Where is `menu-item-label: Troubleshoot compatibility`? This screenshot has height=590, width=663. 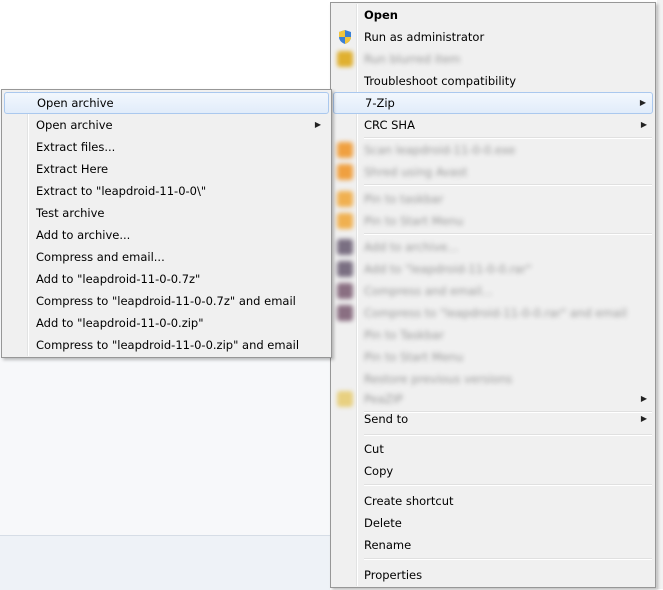 menu-item-label: Troubleshoot compatibility is located at coordinates (440, 81).